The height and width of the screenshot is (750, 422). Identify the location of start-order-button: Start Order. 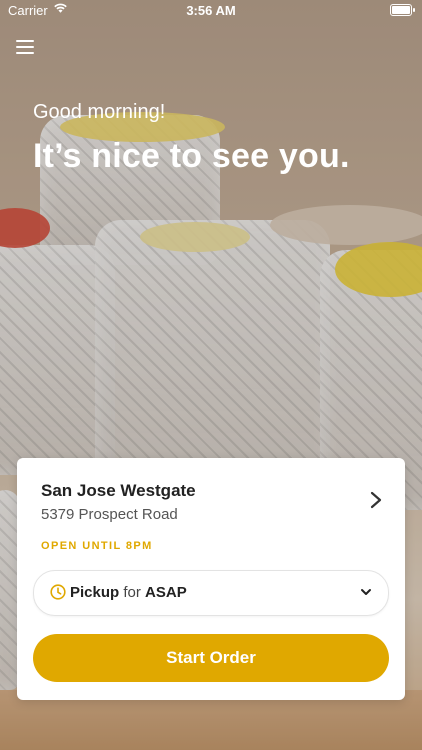
(211, 658).